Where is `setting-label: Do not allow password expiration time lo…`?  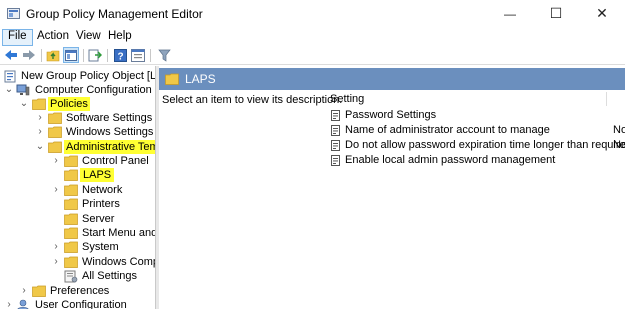
setting-label: Do not allow password expiration time lo… is located at coordinates (485, 145).